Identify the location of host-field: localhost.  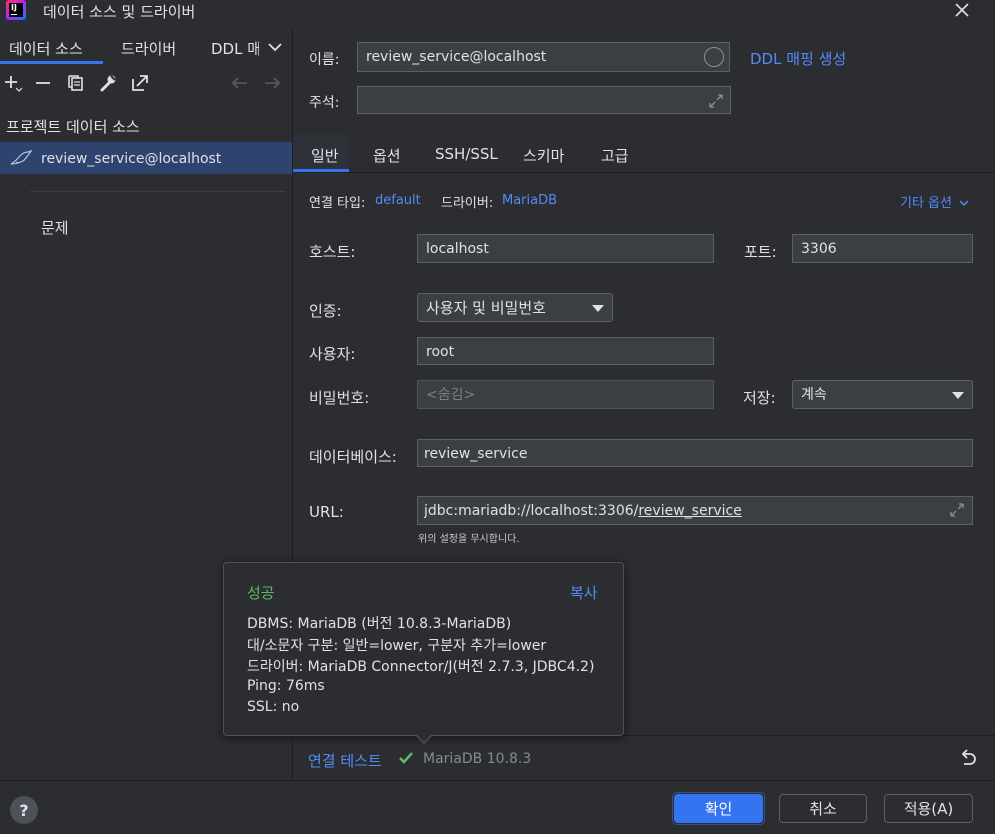
(565, 248).